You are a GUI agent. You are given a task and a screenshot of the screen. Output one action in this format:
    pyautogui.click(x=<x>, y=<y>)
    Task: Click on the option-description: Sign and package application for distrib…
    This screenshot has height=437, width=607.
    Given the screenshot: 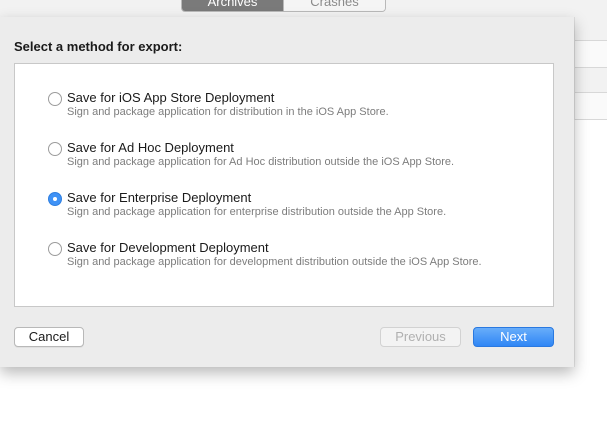 What is the action you would take?
    pyautogui.click(x=228, y=112)
    